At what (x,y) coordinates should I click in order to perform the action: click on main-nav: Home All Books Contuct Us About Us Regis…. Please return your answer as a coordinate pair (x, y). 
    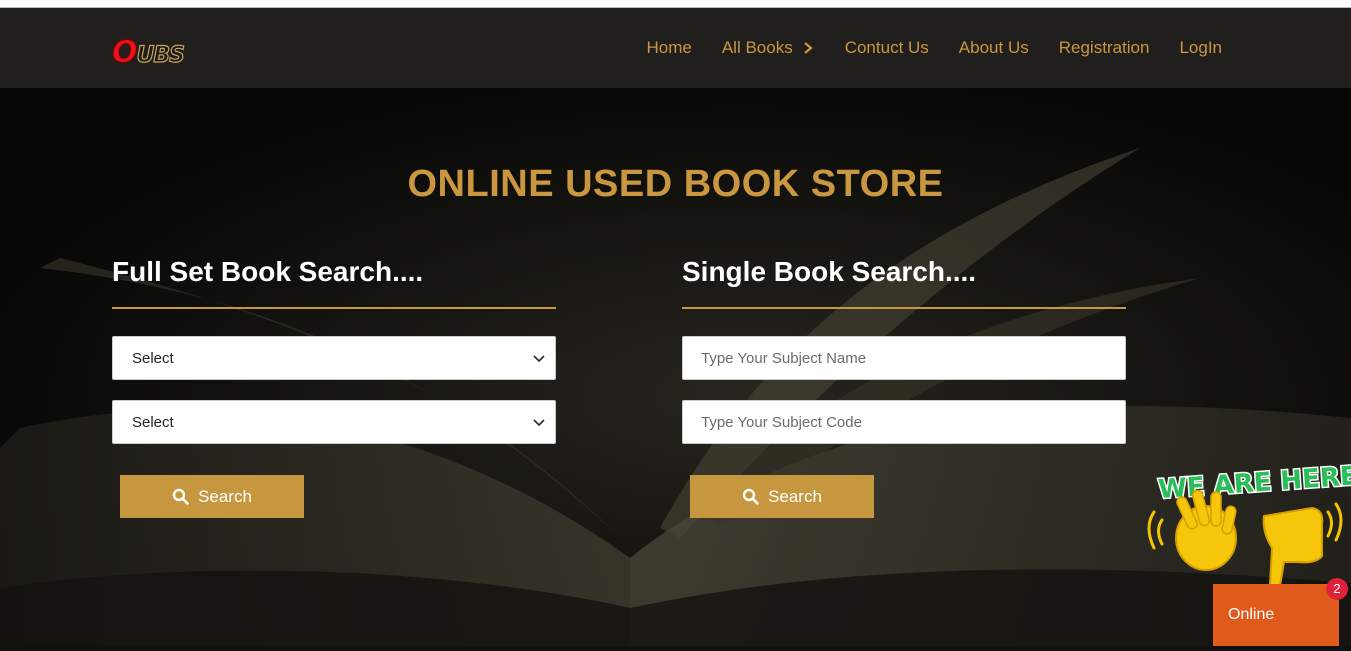
    Looking at the image, I should click on (919, 48).